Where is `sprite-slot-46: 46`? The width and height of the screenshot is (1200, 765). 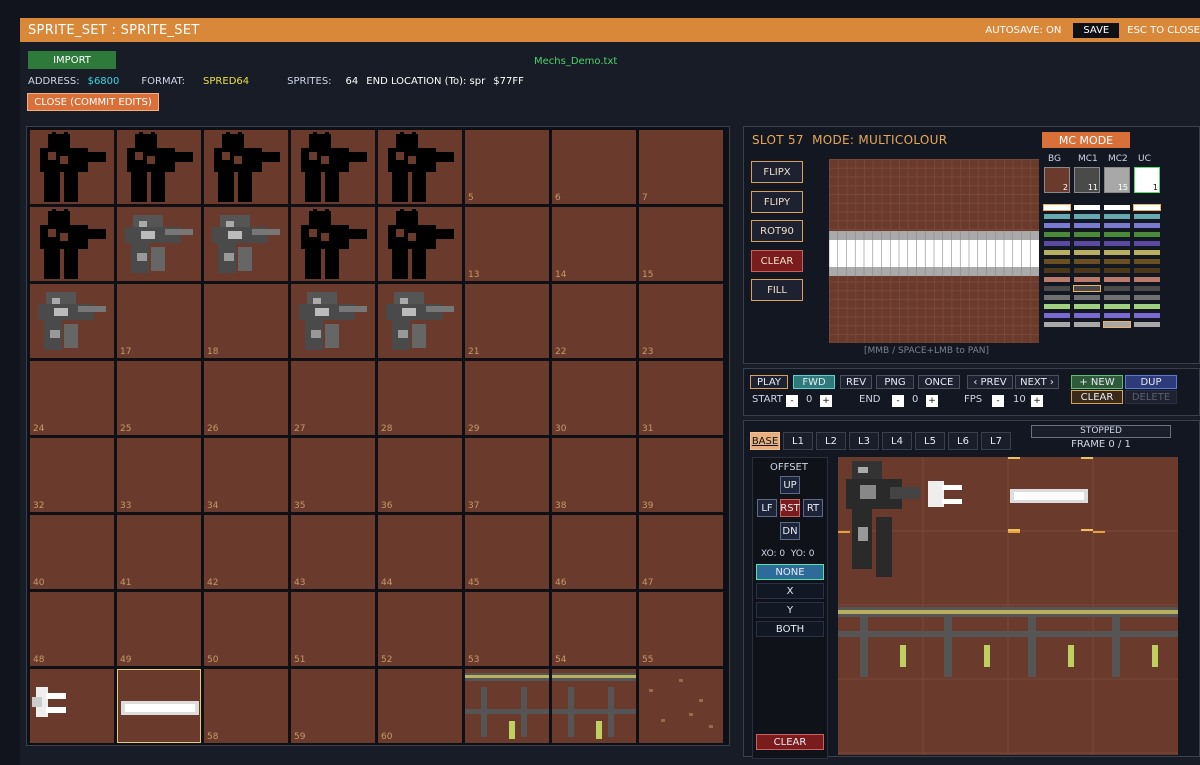 sprite-slot-46: 46 is located at coordinates (594, 552).